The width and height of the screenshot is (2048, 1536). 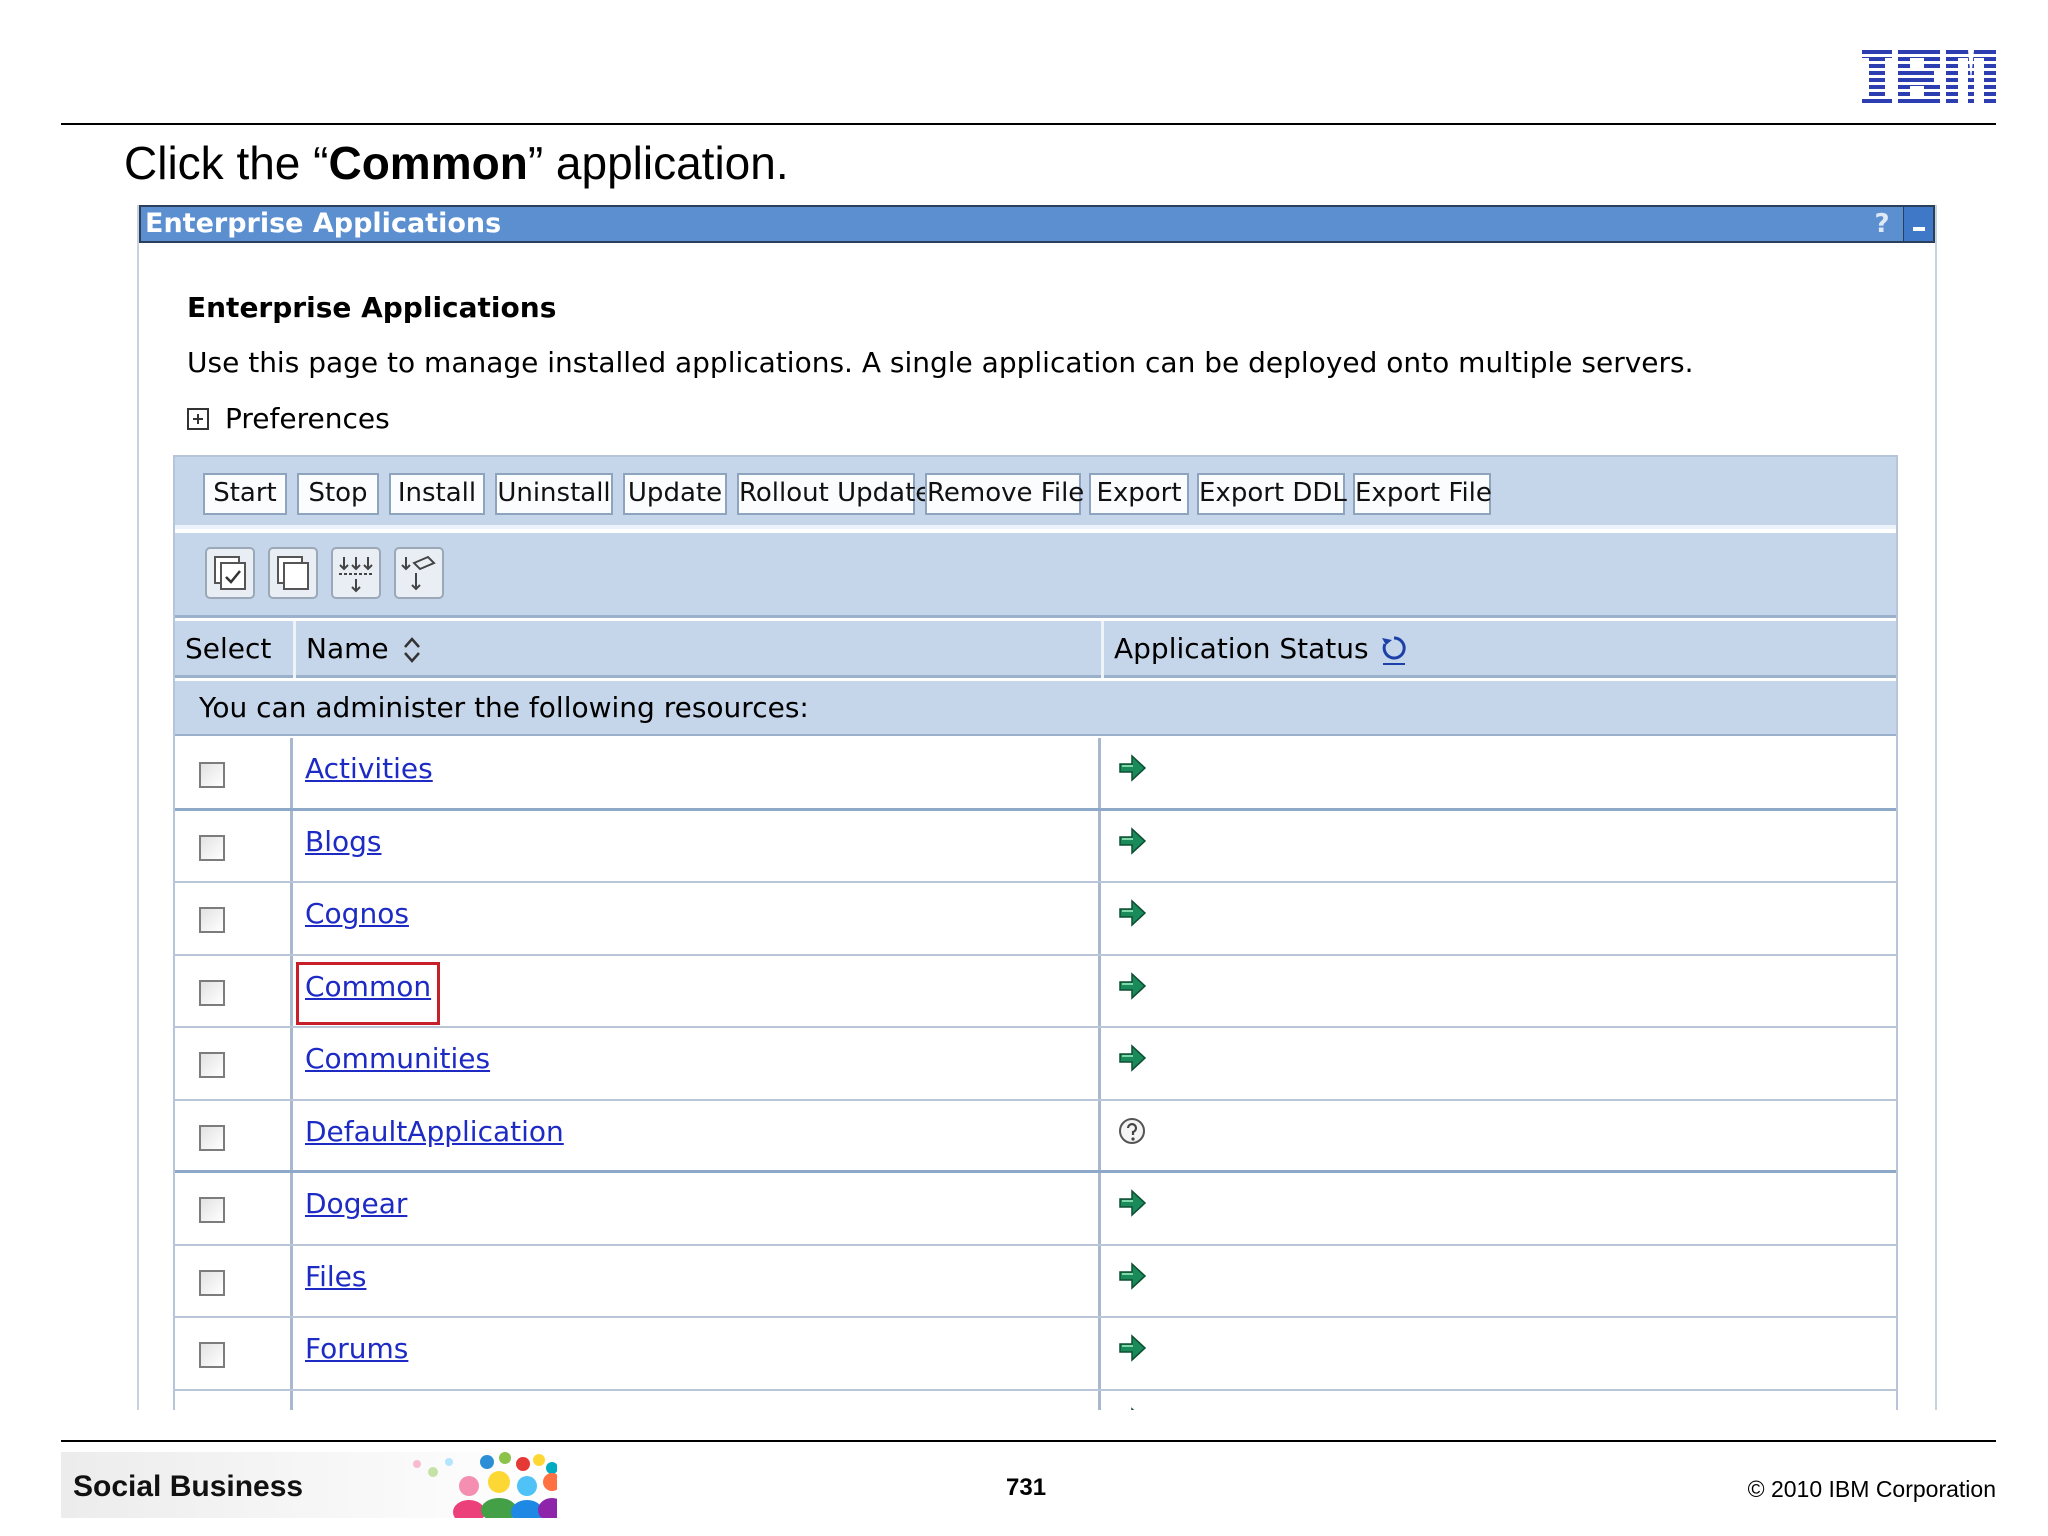 I want to click on help-icon: ?, so click(x=1882, y=224).